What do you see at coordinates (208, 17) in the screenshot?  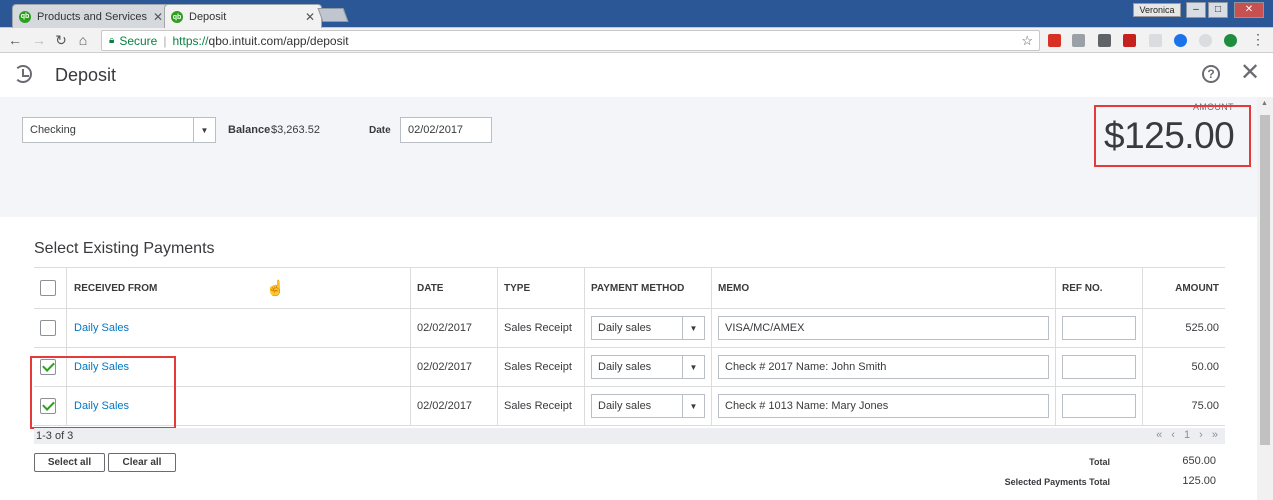 I see `tab-label: Deposit` at bounding box center [208, 17].